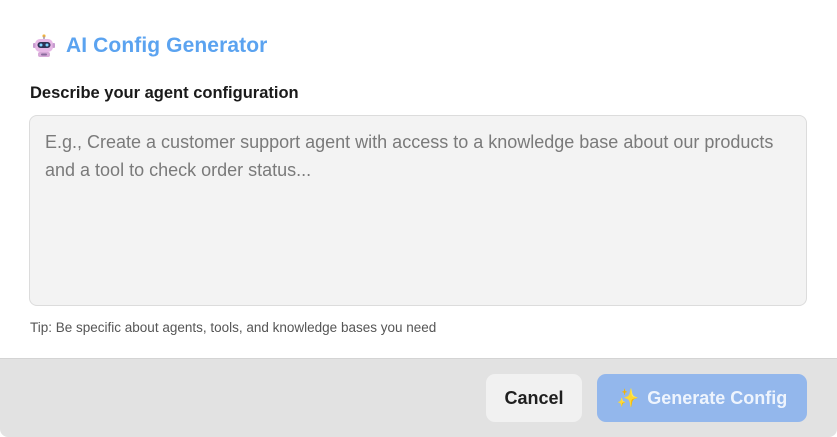  I want to click on cancel-button-label: Cancel, so click(534, 397).